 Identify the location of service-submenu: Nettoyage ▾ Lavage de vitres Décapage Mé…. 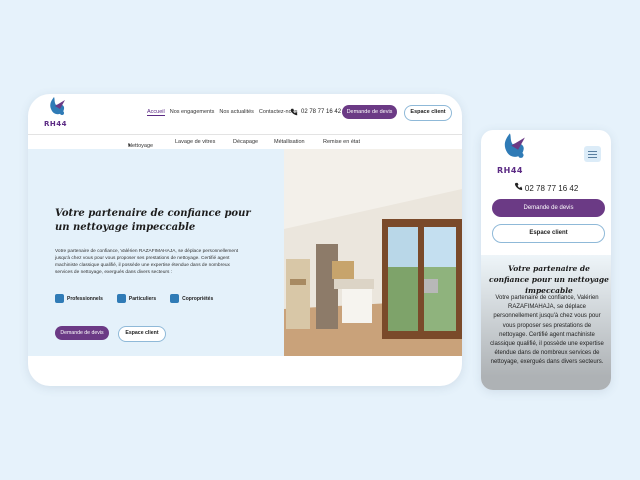
(245, 141).